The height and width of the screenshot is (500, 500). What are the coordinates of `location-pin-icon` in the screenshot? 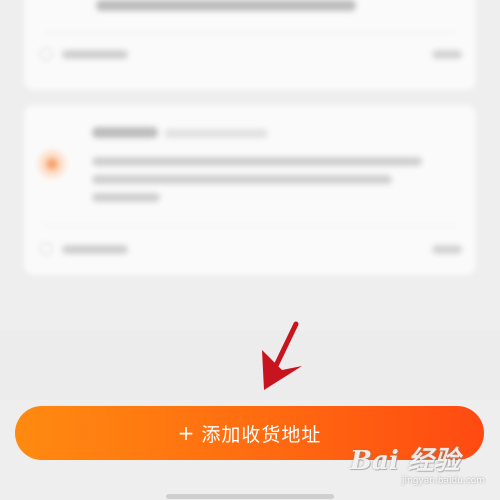 It's located at (52, 164).